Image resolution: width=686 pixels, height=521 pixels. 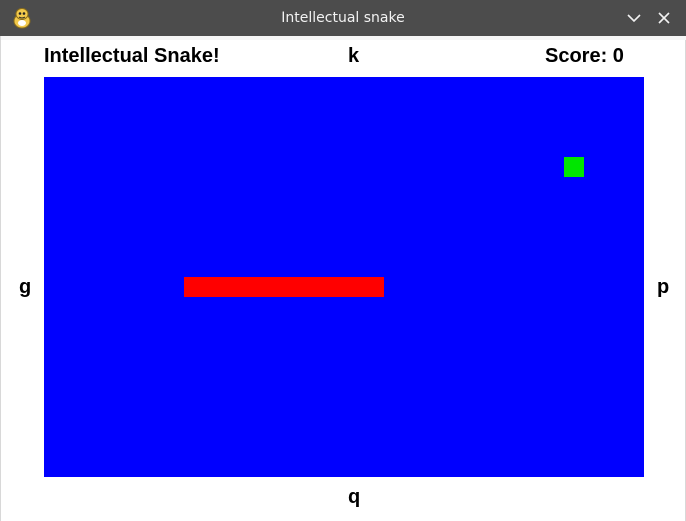 I want to click on key-hint-down: q, so click(x=354, y=497).